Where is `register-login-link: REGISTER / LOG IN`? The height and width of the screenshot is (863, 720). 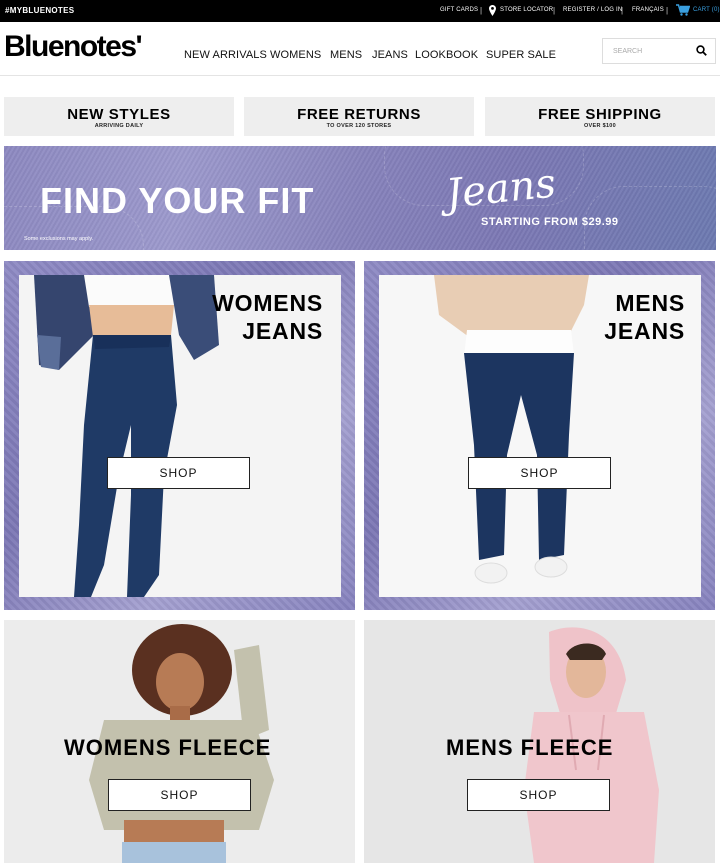
register-login-link: REGISTER / LOG IN is located at coordinates (592, 10).